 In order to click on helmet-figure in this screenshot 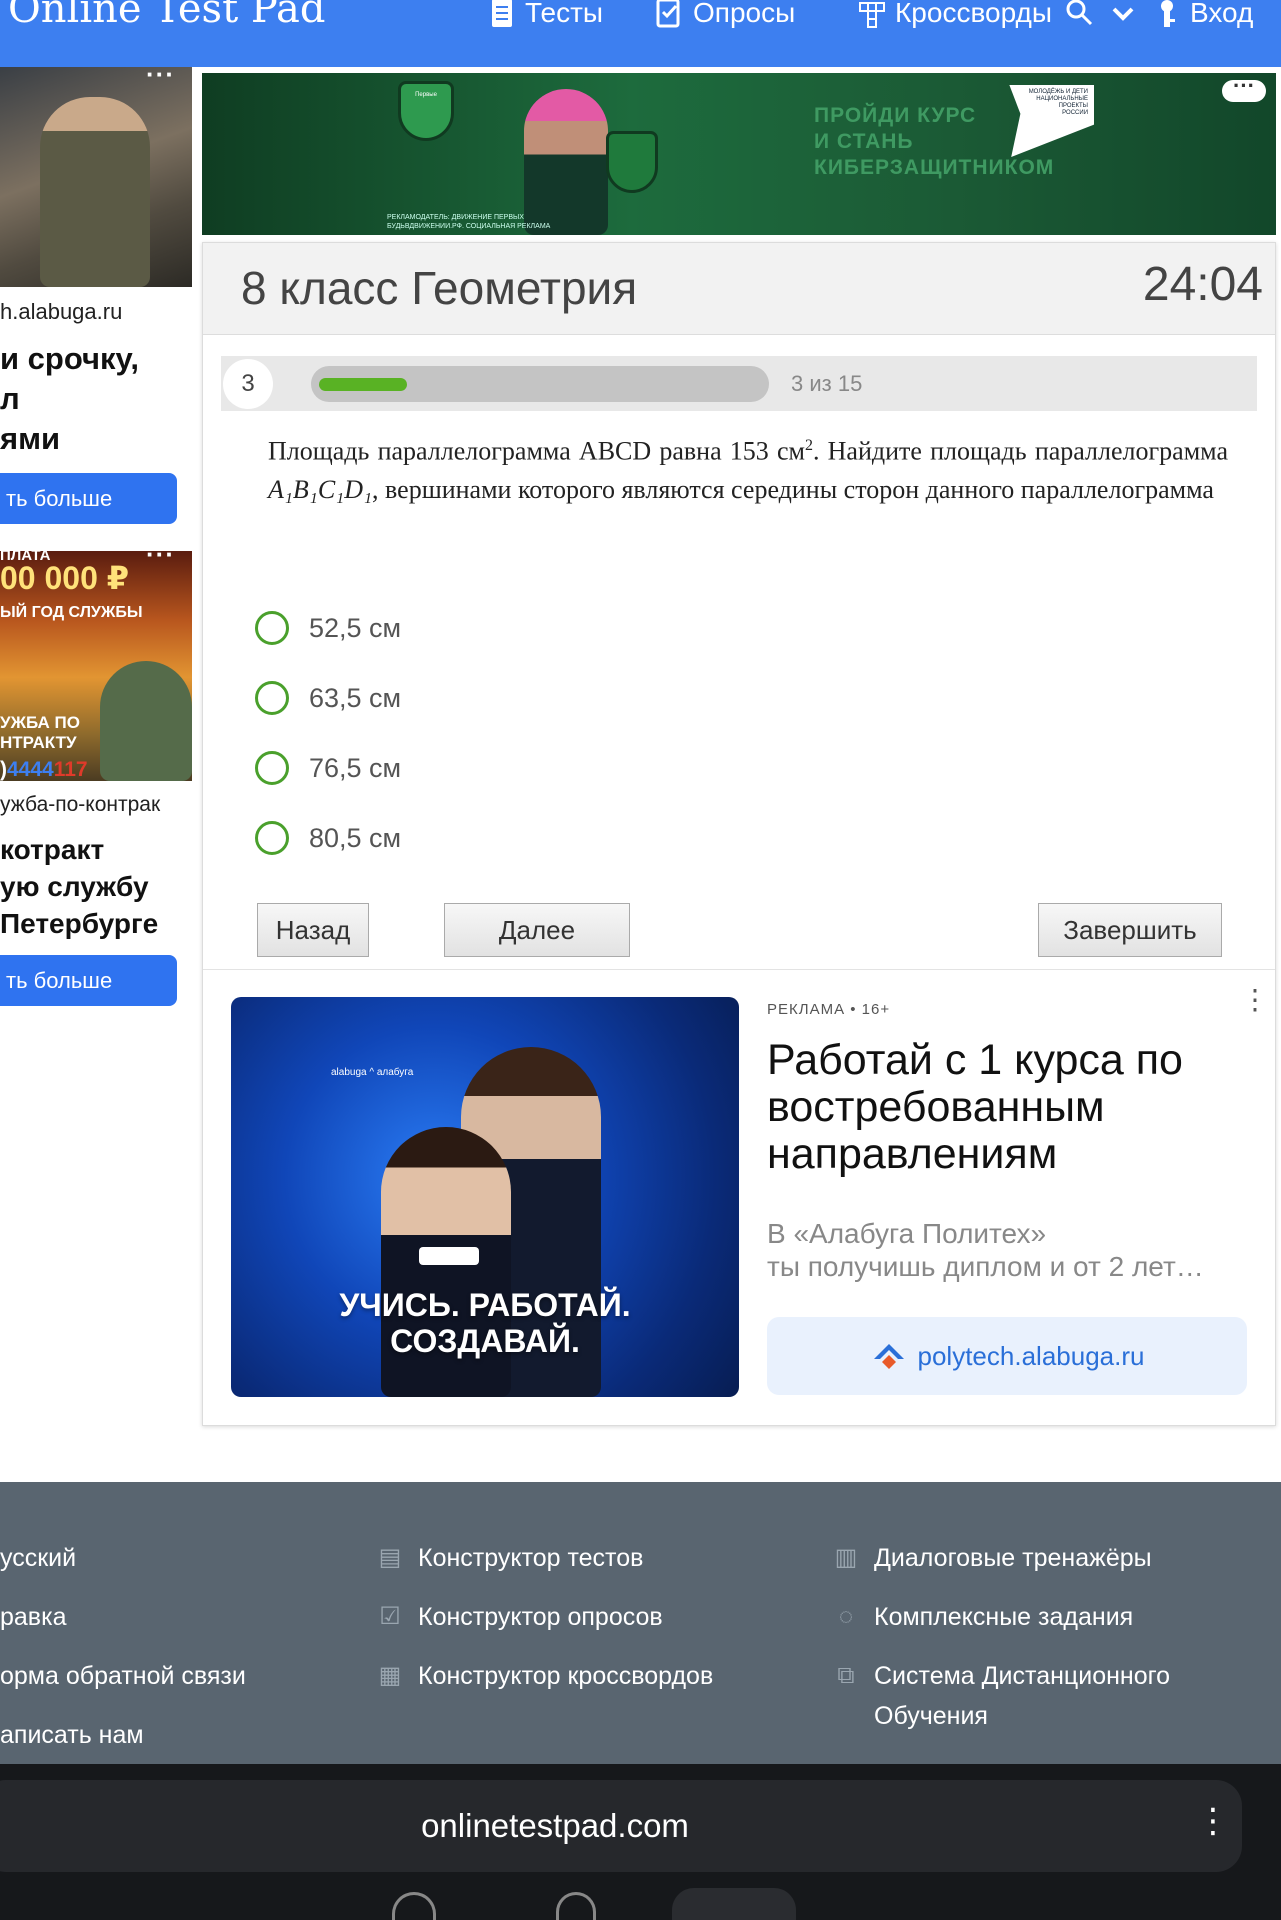, I will do `click(146, 721)`.